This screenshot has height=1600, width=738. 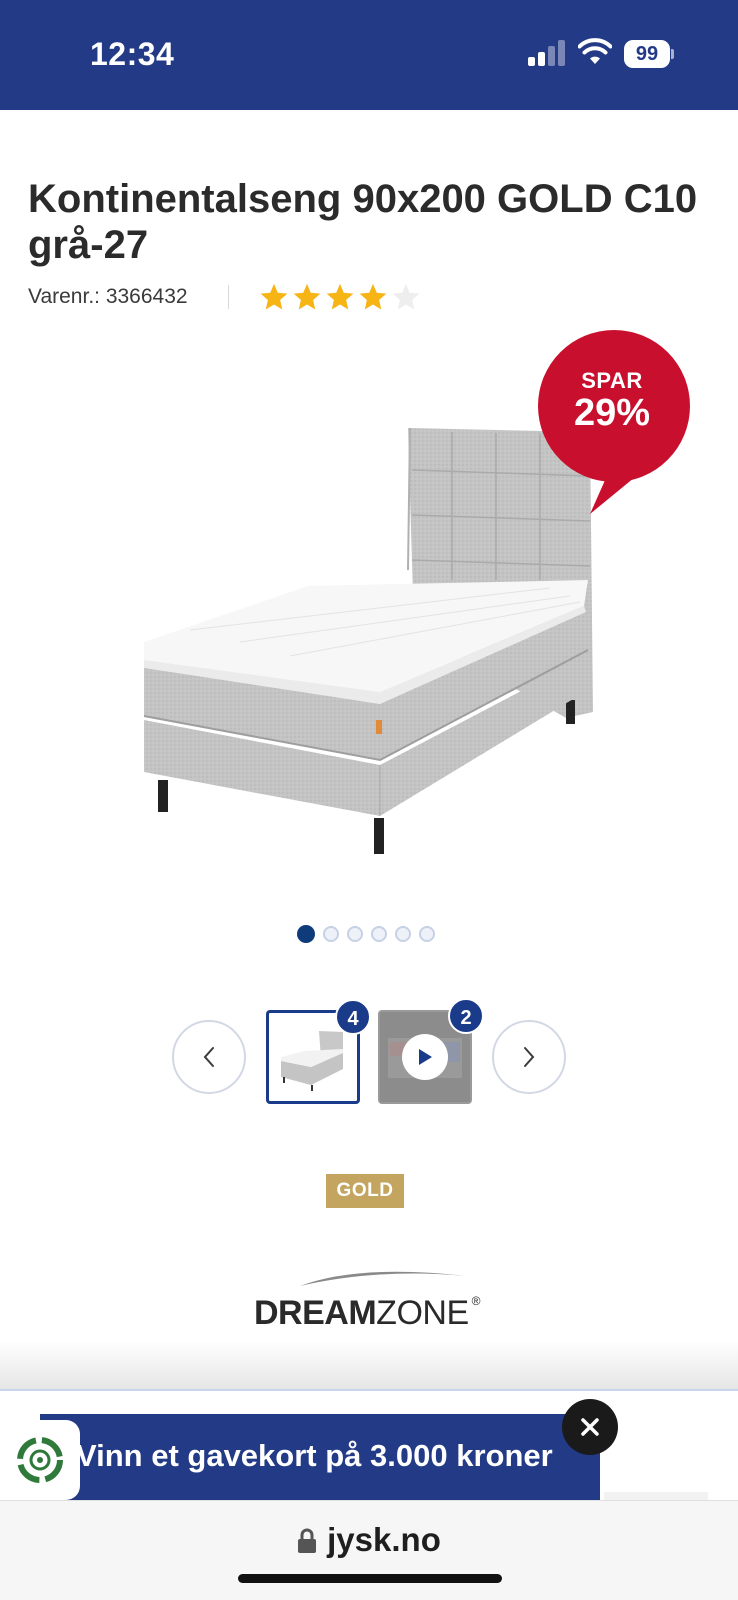 I want to click on lock-icon, so click(x=307, y=1540).